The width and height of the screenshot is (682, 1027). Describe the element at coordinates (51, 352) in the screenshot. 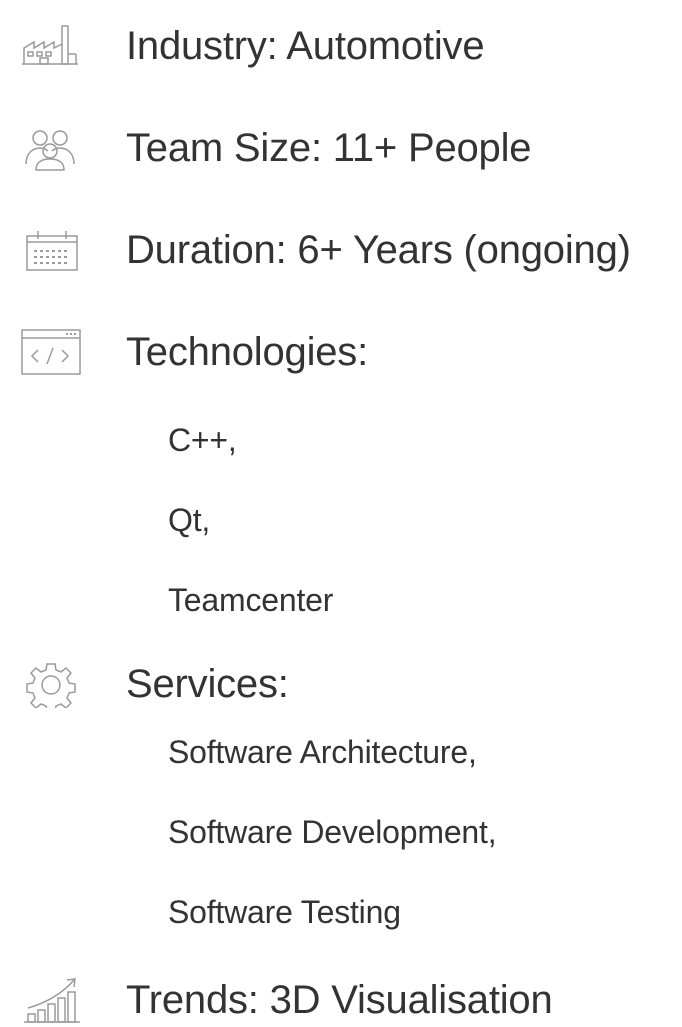

I see `code-window-icon` at that location.